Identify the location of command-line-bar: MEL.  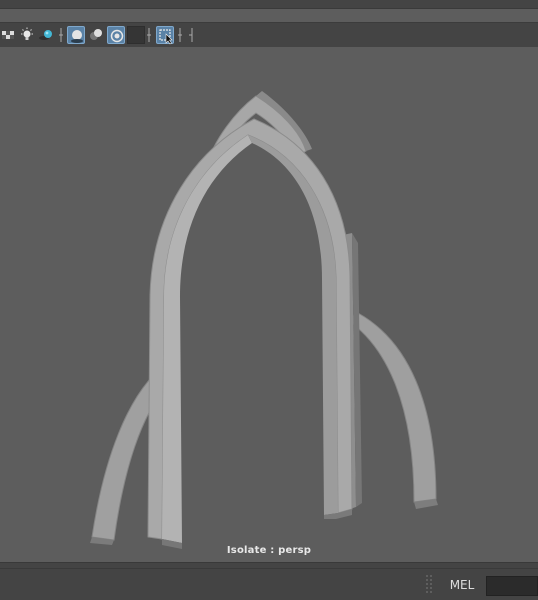
(269, 584).